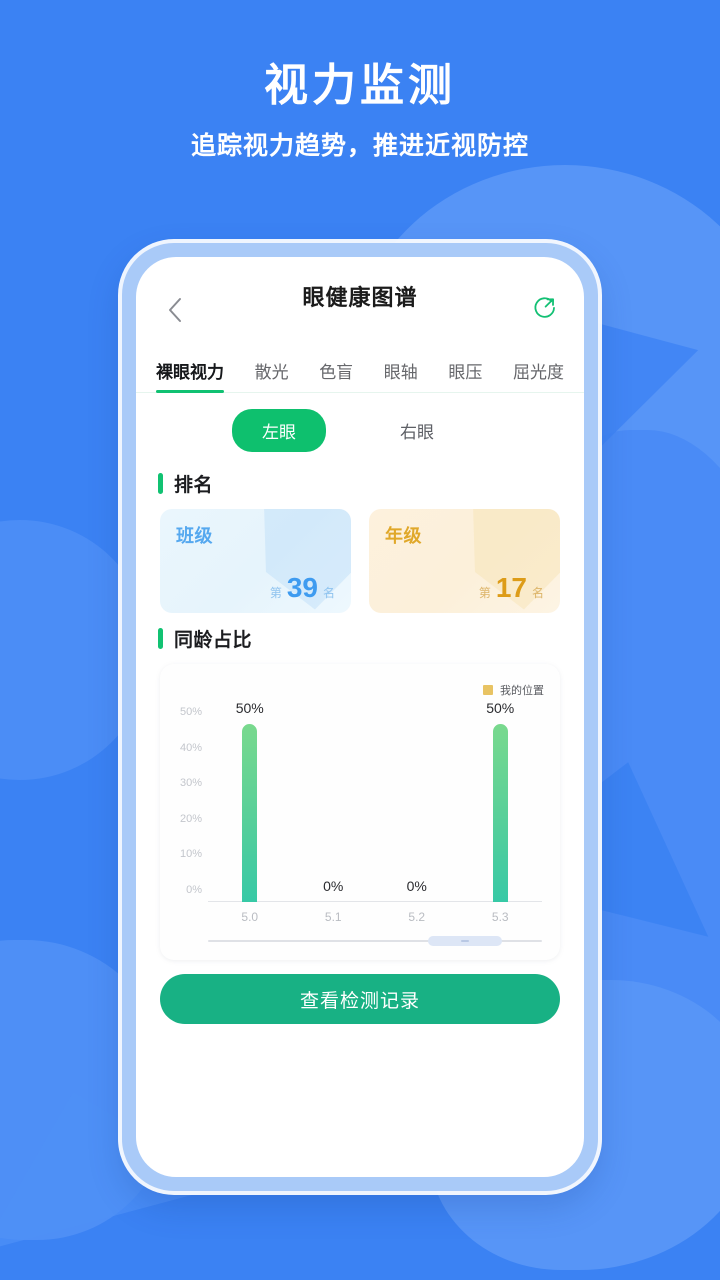 The height and width of the screenshot is (1280, 720). Describe the element at coordinates (360, 297) in the screenshot. I see `page-title: 眼健康图谱` at that location.